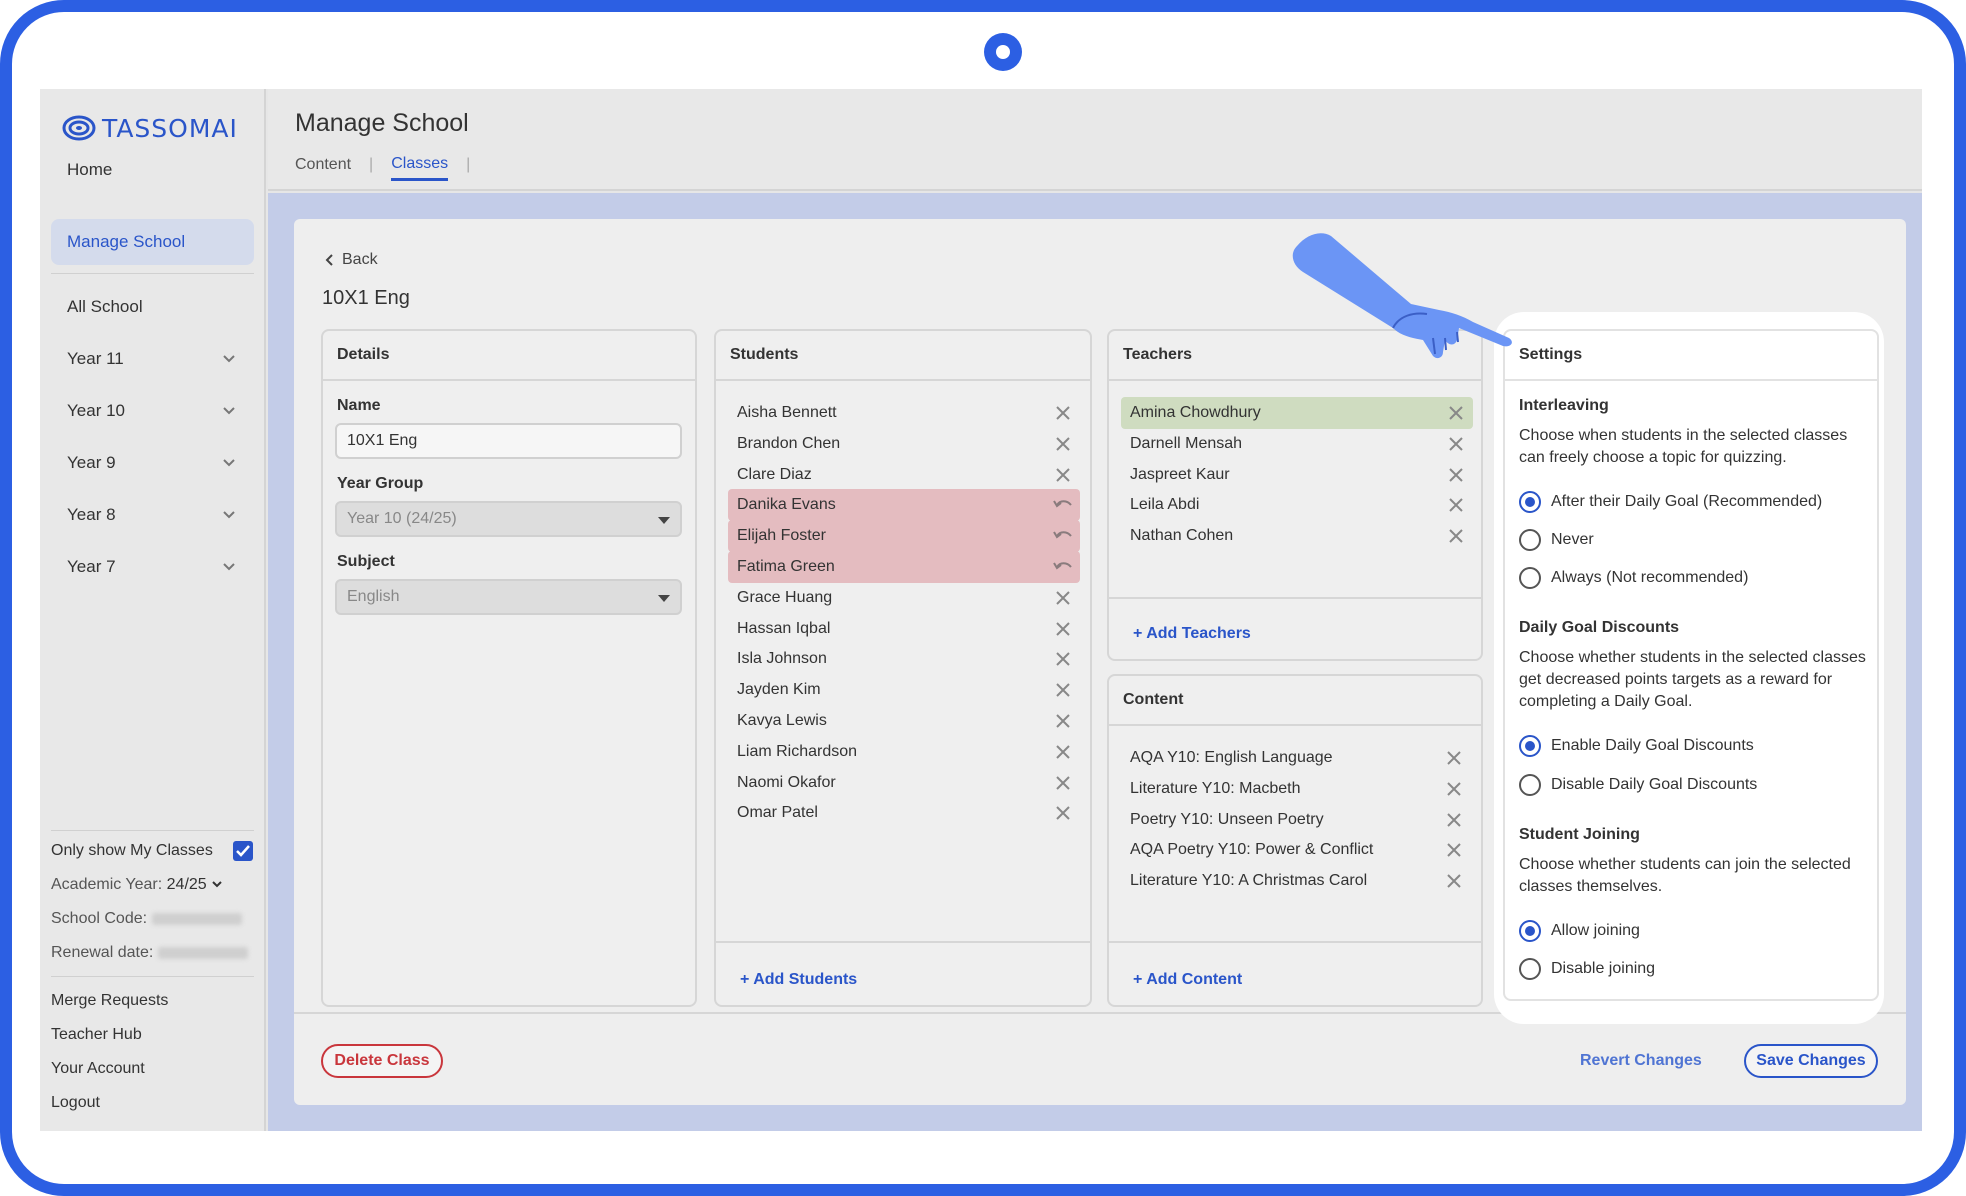  What do you see at coordinates (382, 1061) in the screenshot?
I see `delete-class-button: Delete Class` at bounding box center [382, 1061].